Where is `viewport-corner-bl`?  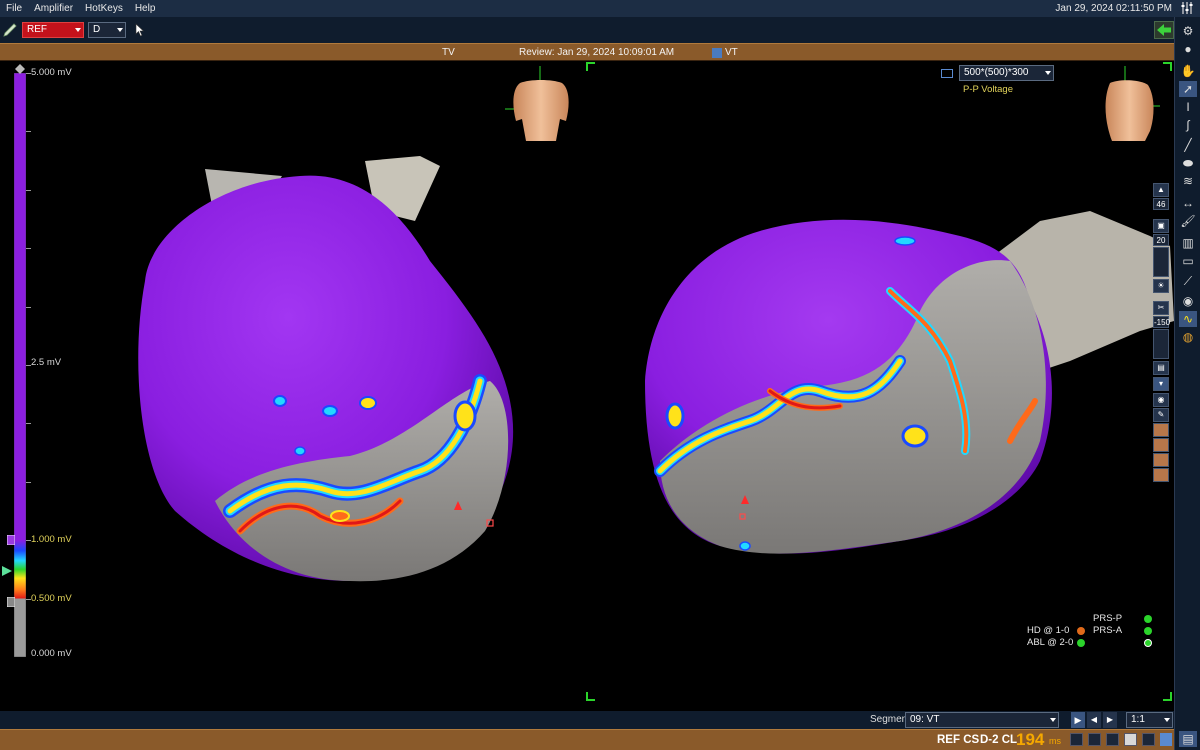 viewport-corner-bl is located at coordinates (590, 696).